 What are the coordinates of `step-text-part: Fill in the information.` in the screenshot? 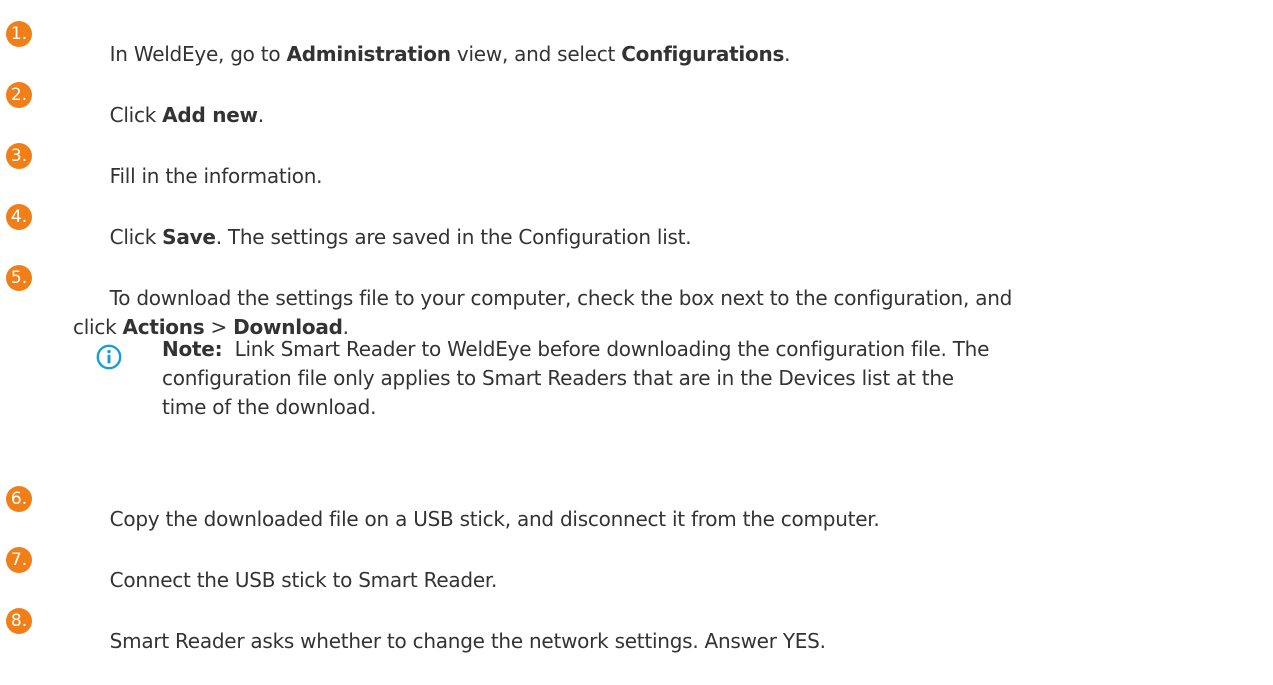 It's located at (216, 176).